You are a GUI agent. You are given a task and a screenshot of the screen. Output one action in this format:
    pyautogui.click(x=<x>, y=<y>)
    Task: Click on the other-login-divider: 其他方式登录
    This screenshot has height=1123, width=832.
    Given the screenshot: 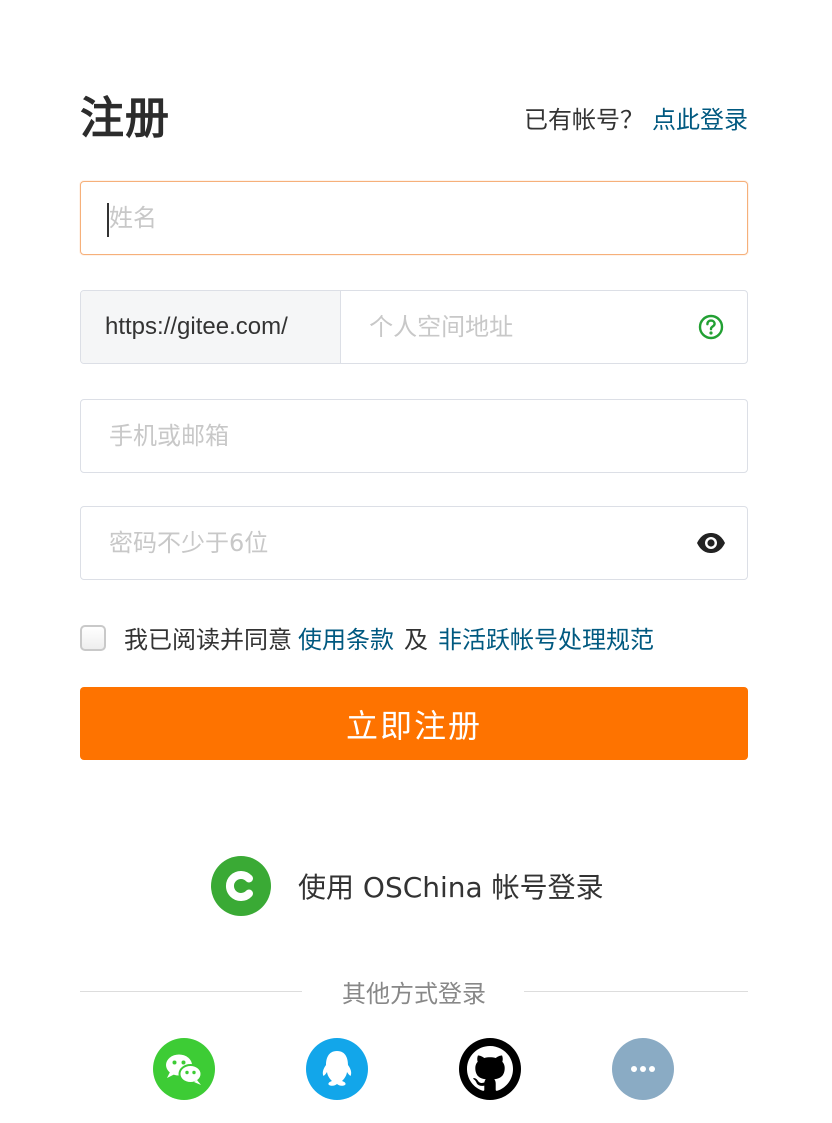 What is the action you would take?
    pyautogui.click(x=414, y=990)
    